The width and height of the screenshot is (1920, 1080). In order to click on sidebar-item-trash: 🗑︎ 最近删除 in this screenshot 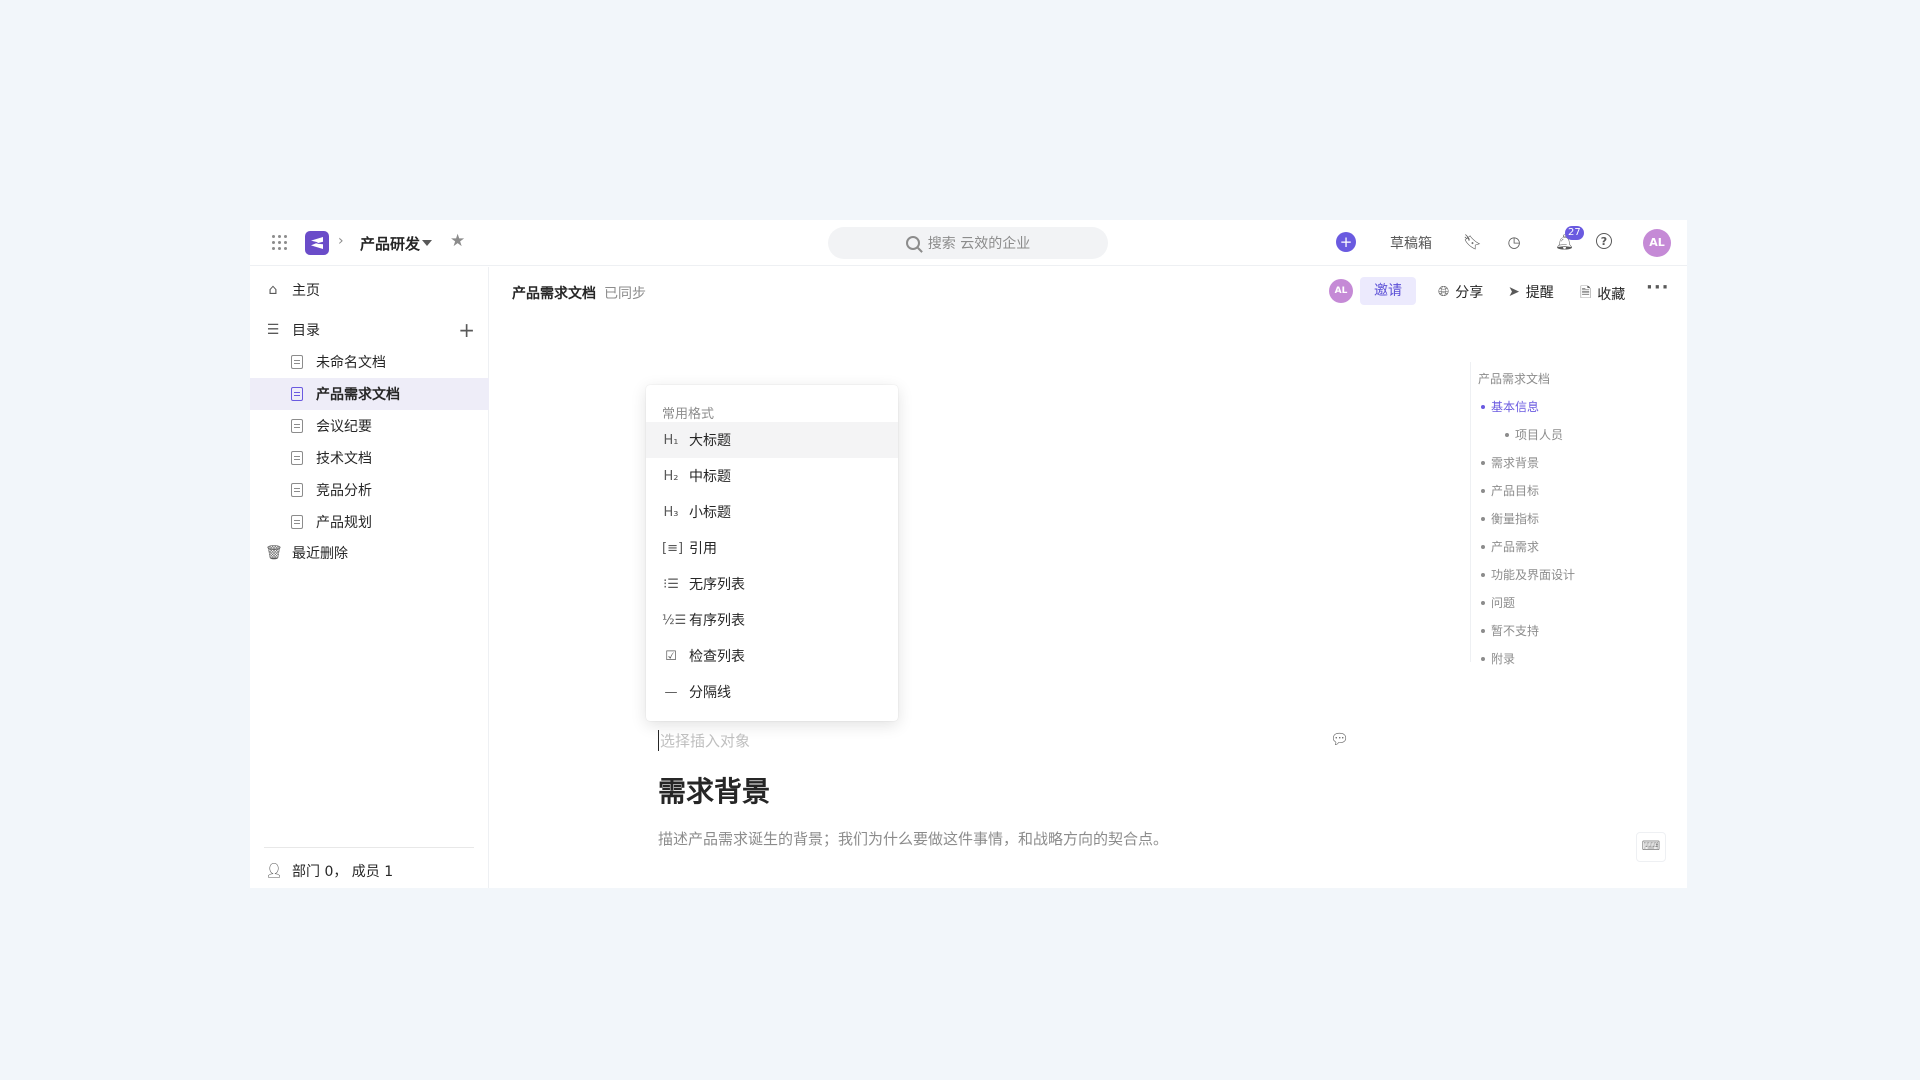, I will do `click(369, 553)`.